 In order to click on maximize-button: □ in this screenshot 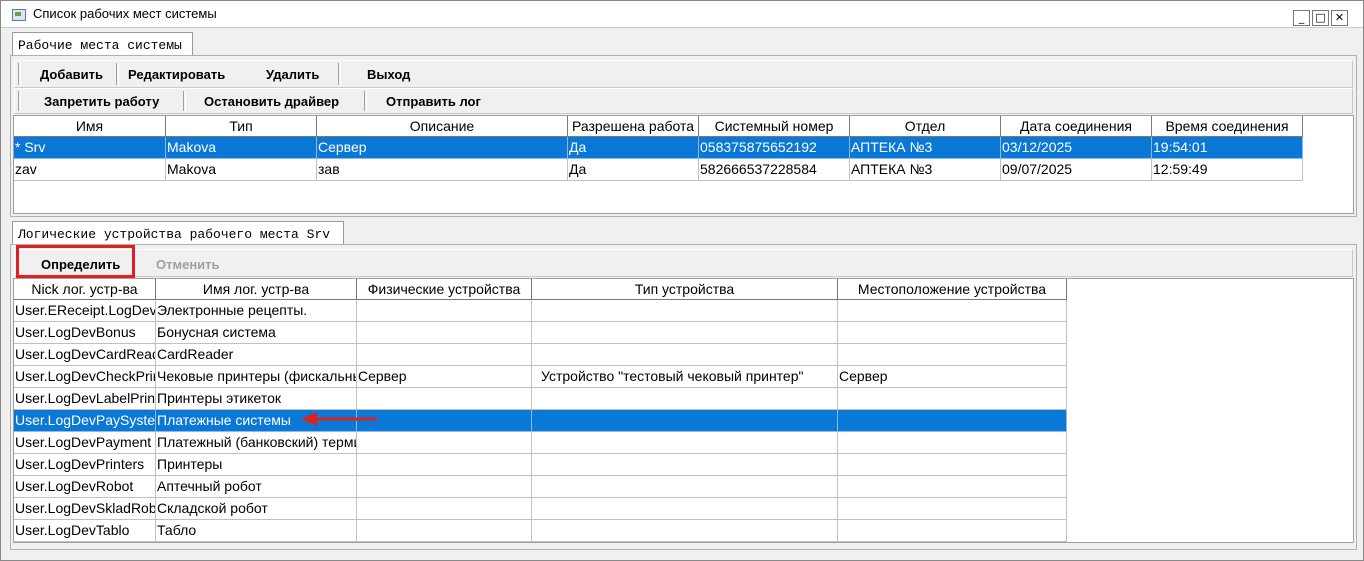, I will do `click(1320, 18)`.